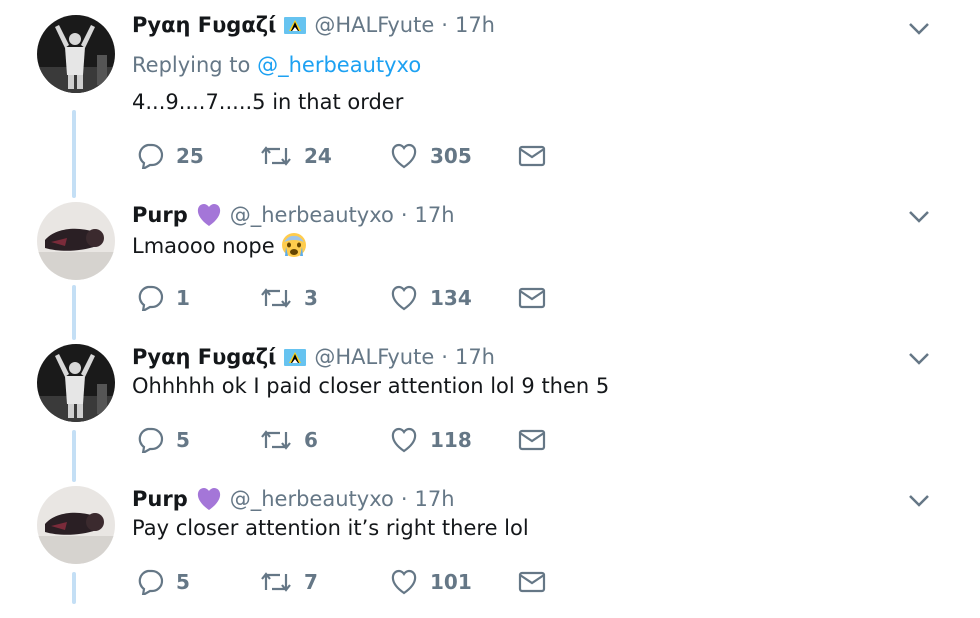 This screenshot has height=618, width=980. Describe the element at coordinates (451, 440) in the screenshot. I see `like-count: 118` at that location.